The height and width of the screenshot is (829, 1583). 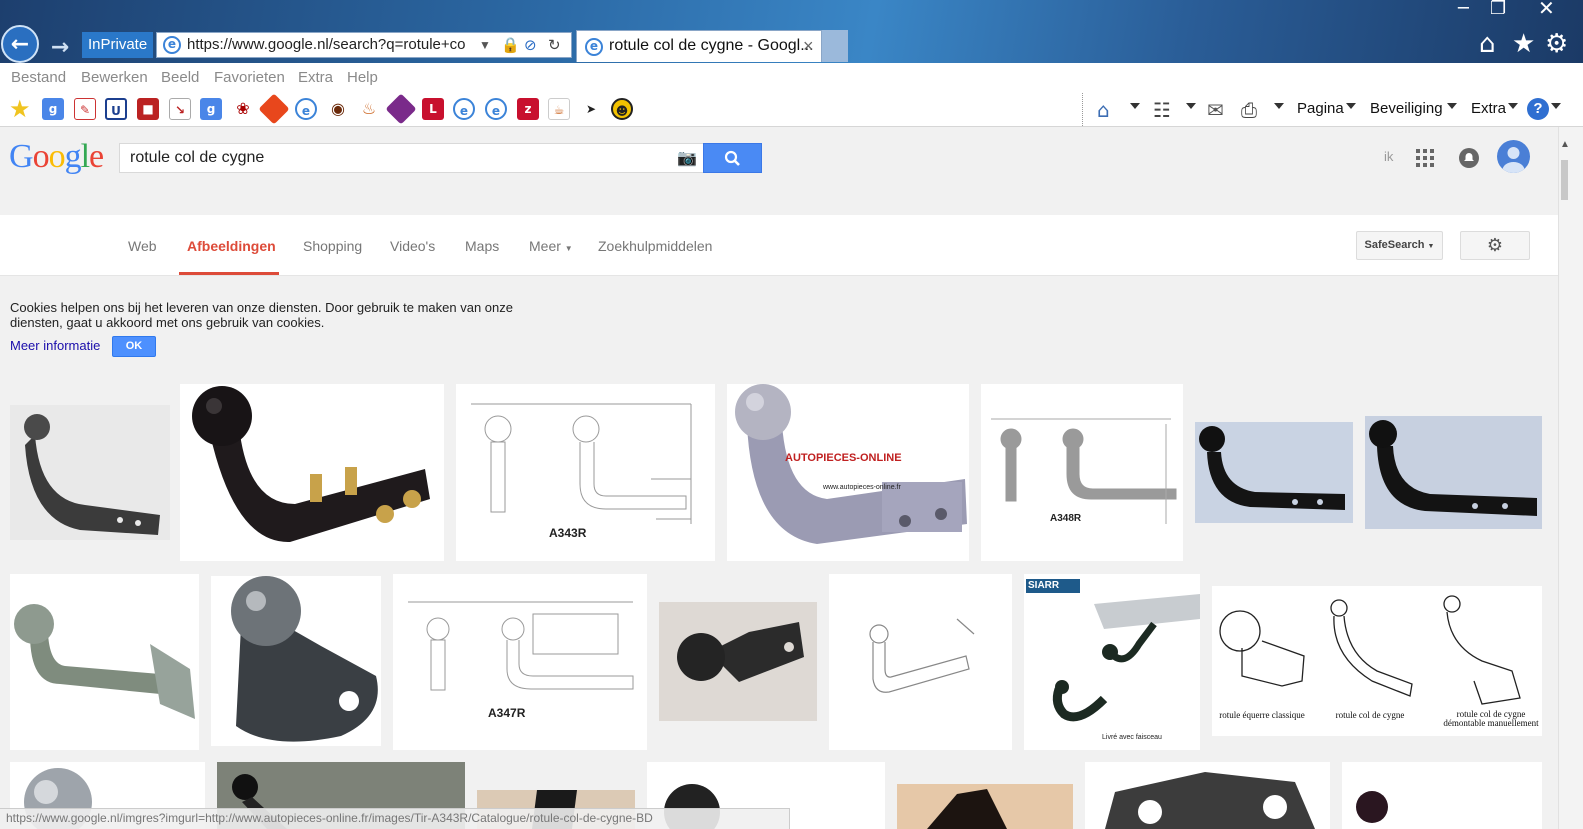 What do you see at coordinates (60, 47) in the screenshot?
I see `forward-button: →` at bounding box center [60, 47].